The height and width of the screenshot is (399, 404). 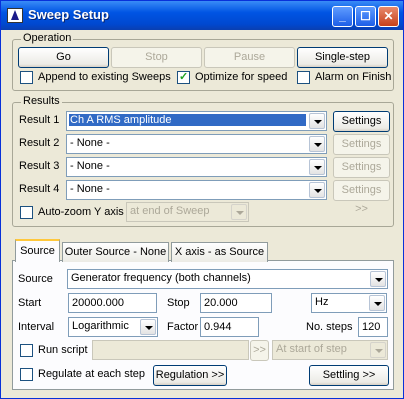 I want to click on result-1-settings-button: Settings >>, so click(x=361, y=128).